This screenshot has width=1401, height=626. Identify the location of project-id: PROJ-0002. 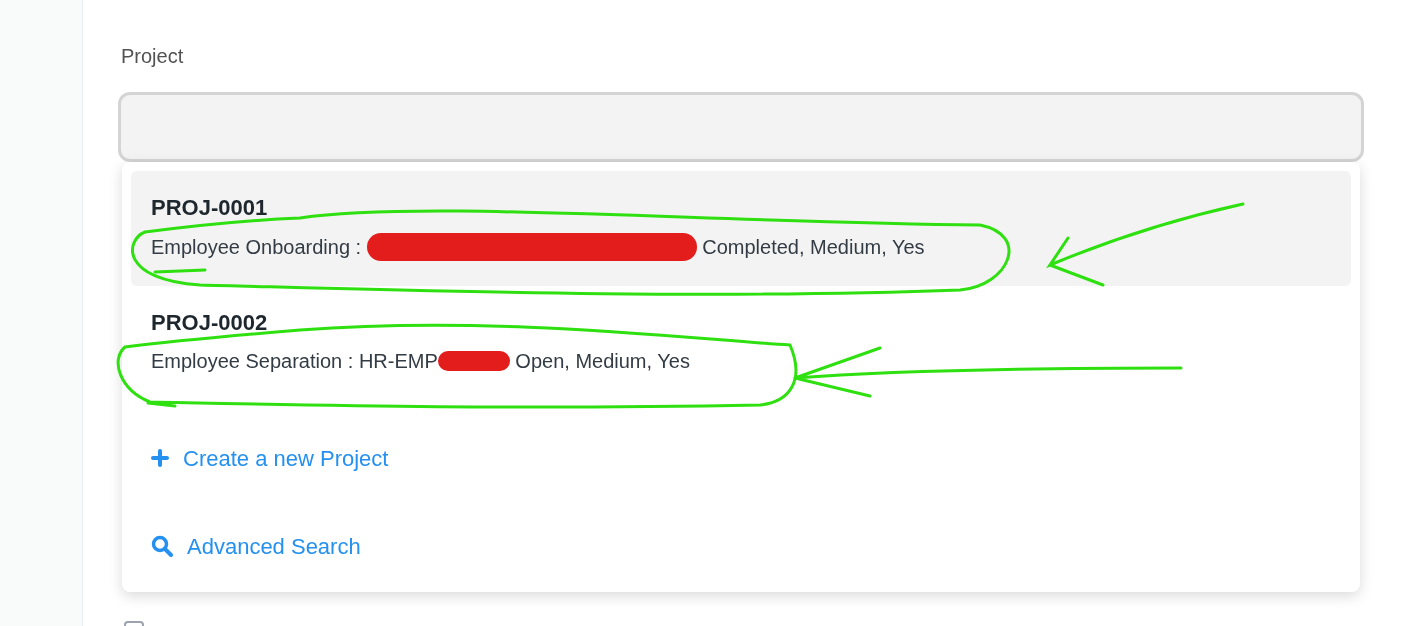
(210, 323).